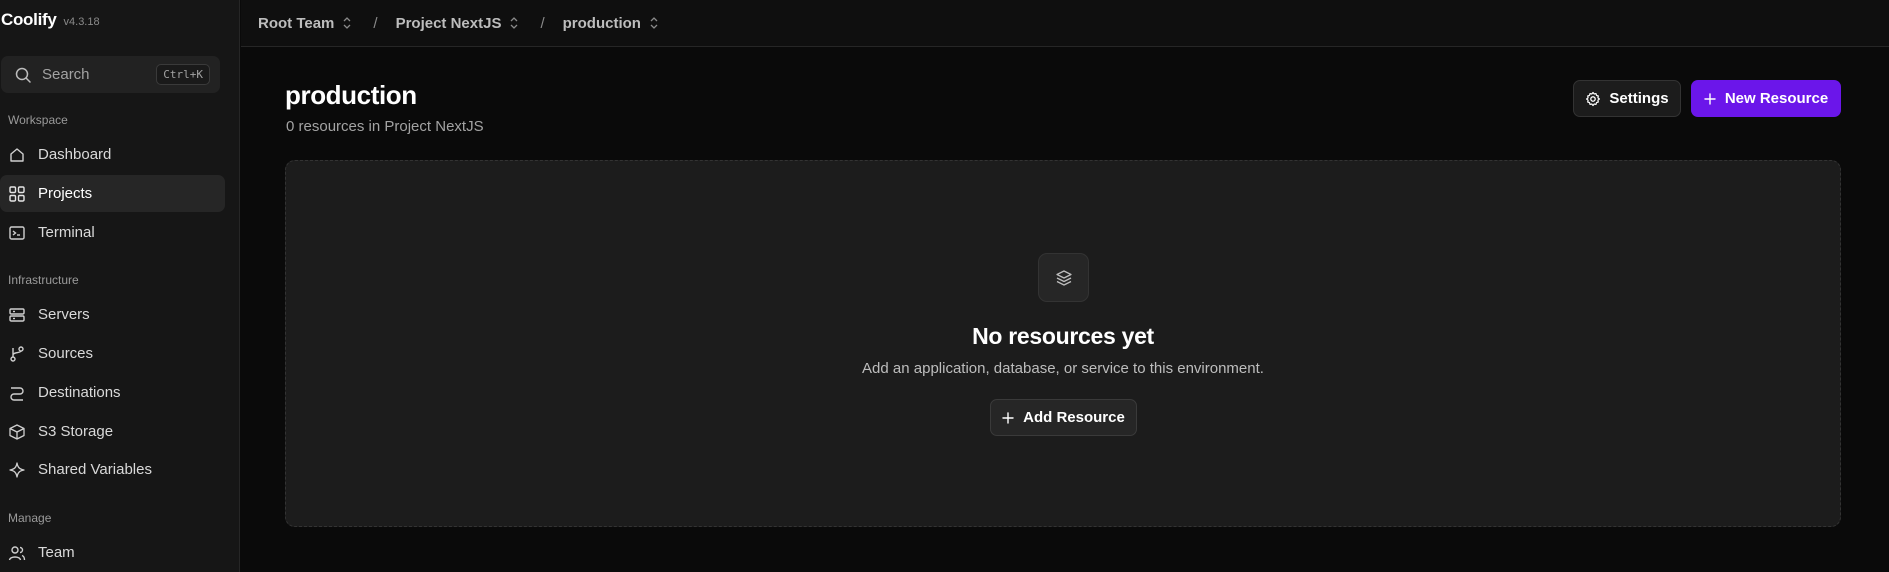 This screenshot has height=572, width=1889. I want to click on new-resource-button: New Resource, so click(1766, 98).